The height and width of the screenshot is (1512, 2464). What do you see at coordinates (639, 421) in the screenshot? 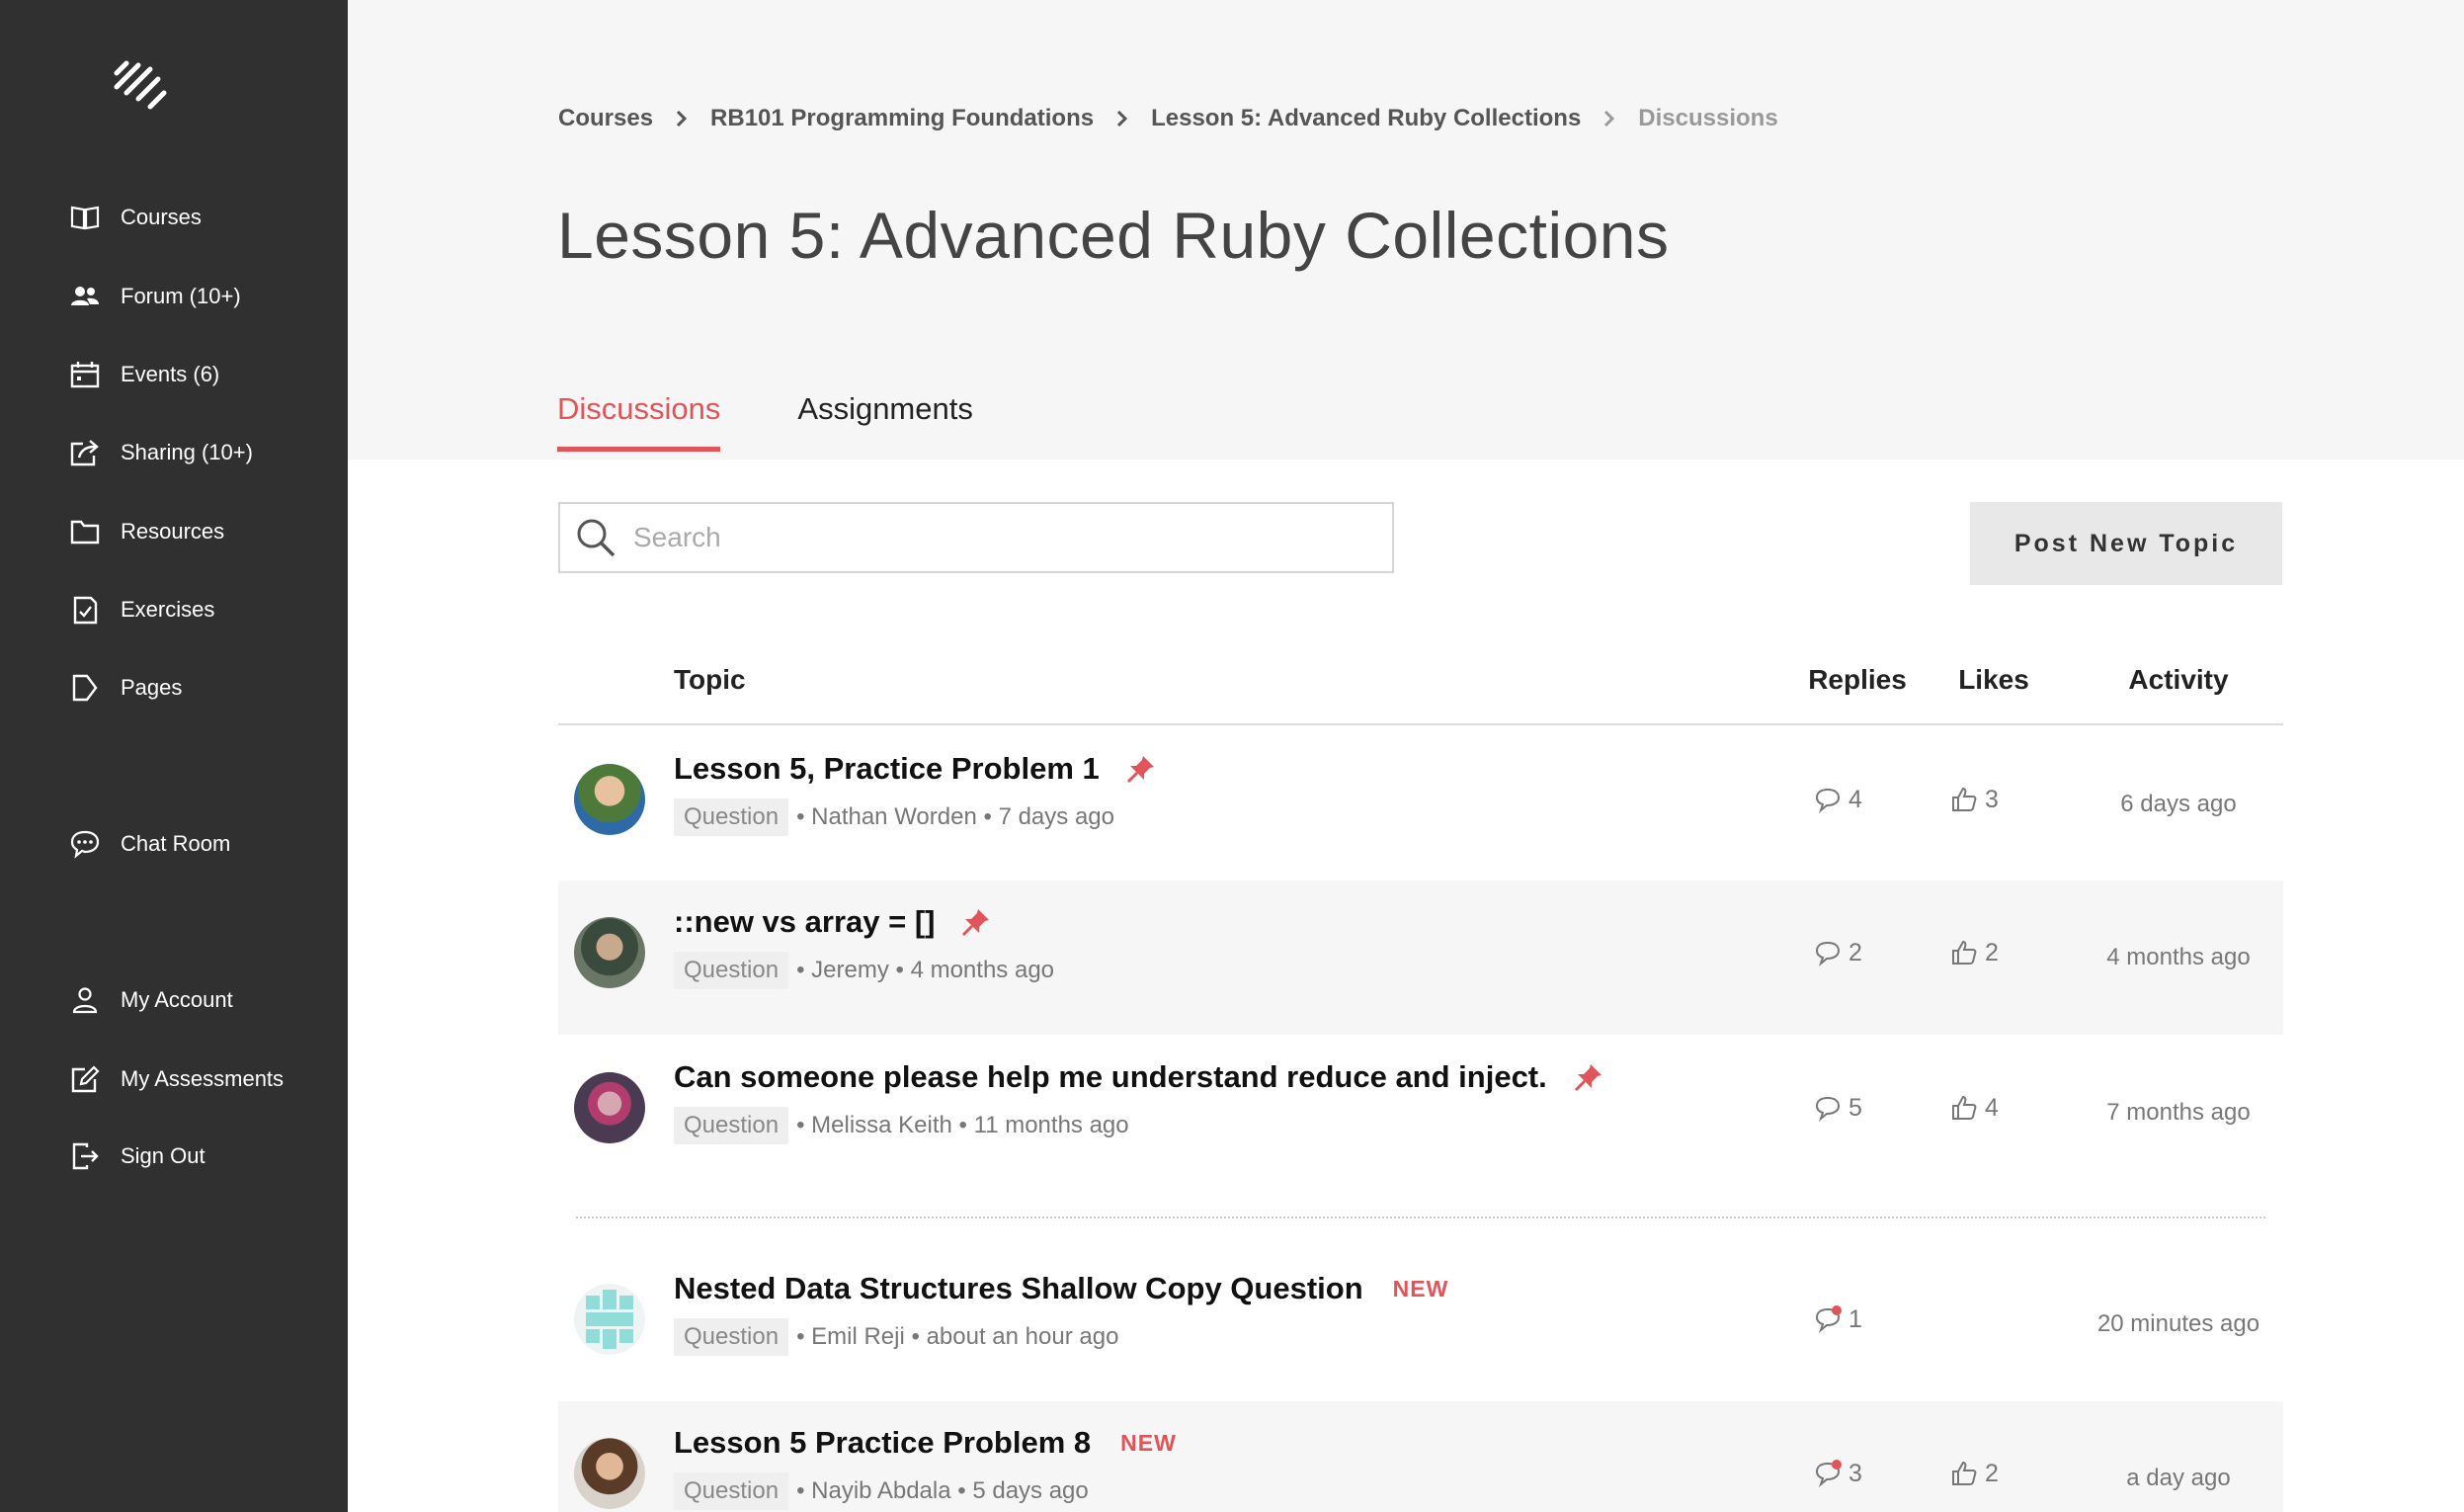
I see `tab-discussions: Discussions` at bounding box center [639, 421].